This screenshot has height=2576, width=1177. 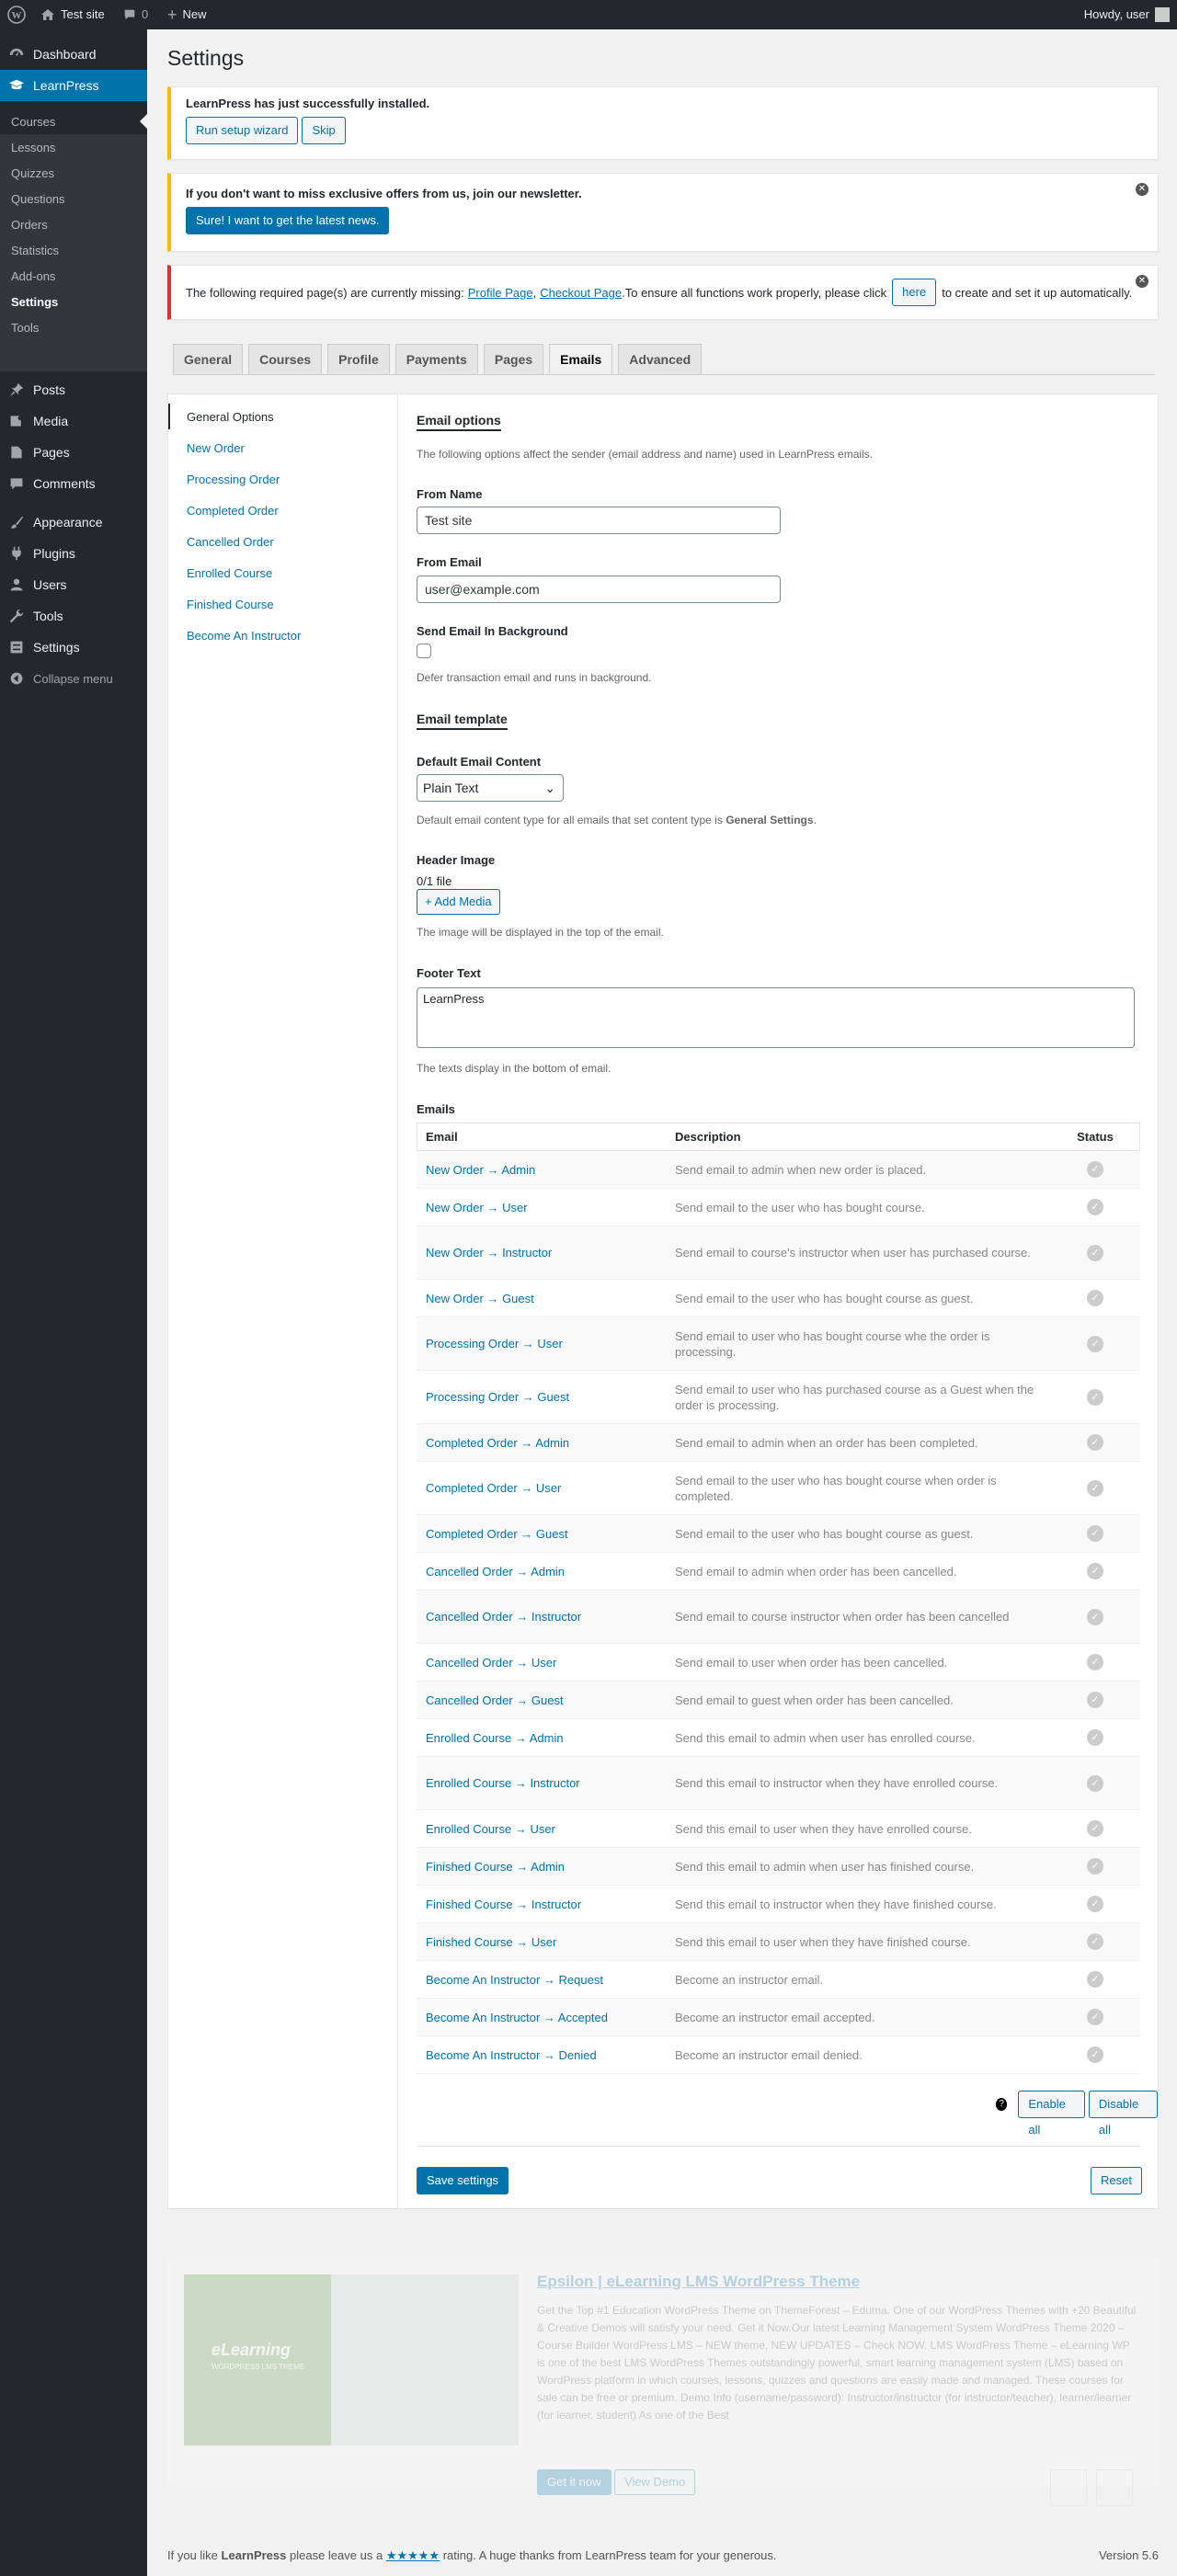 I want to click on tab-profile: Profile, so click(x=358, y=359).